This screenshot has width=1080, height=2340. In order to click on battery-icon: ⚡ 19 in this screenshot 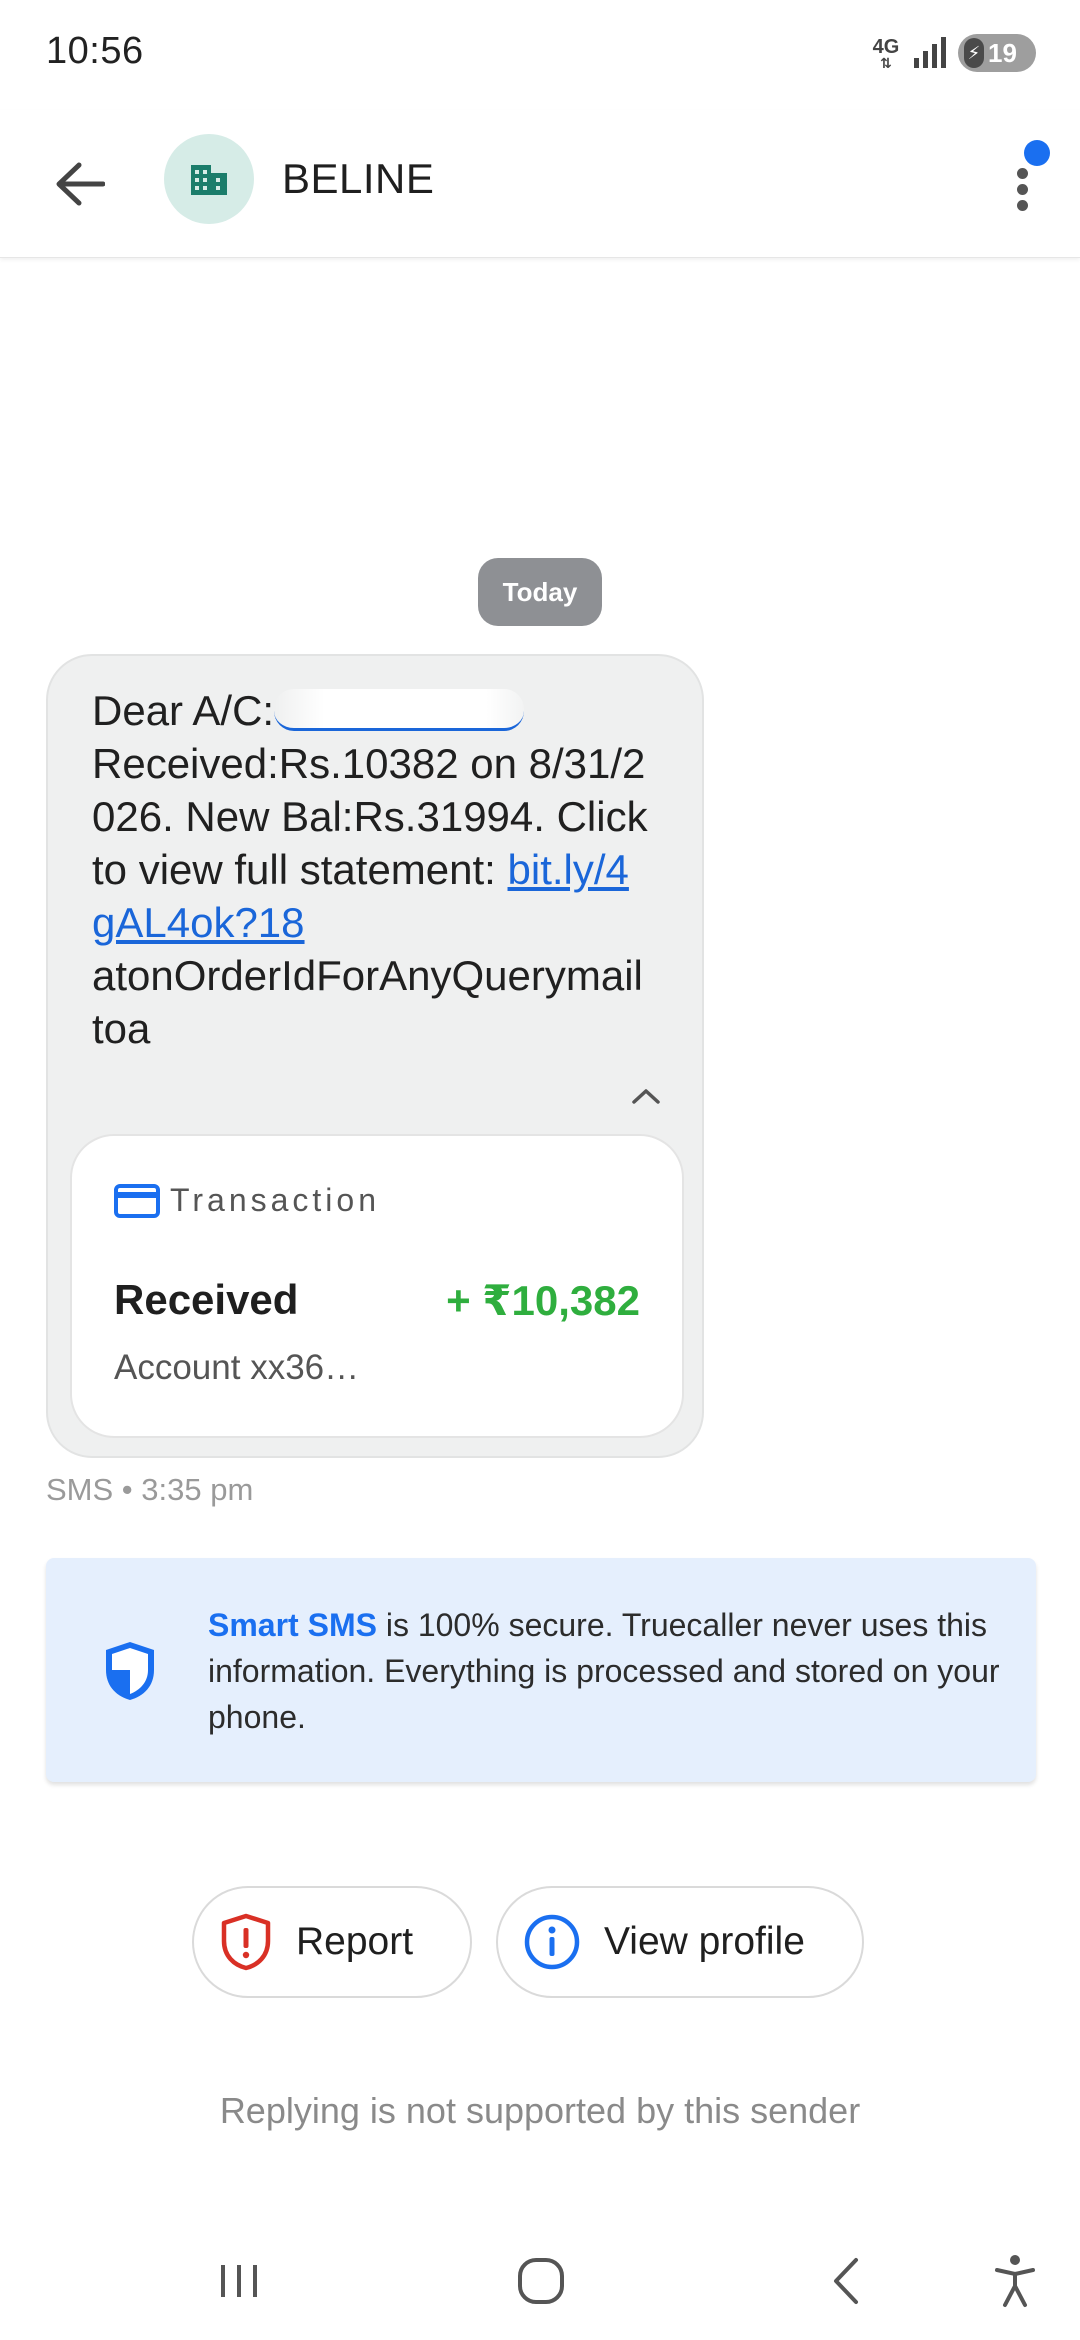, I will do `click(997, 53)`.